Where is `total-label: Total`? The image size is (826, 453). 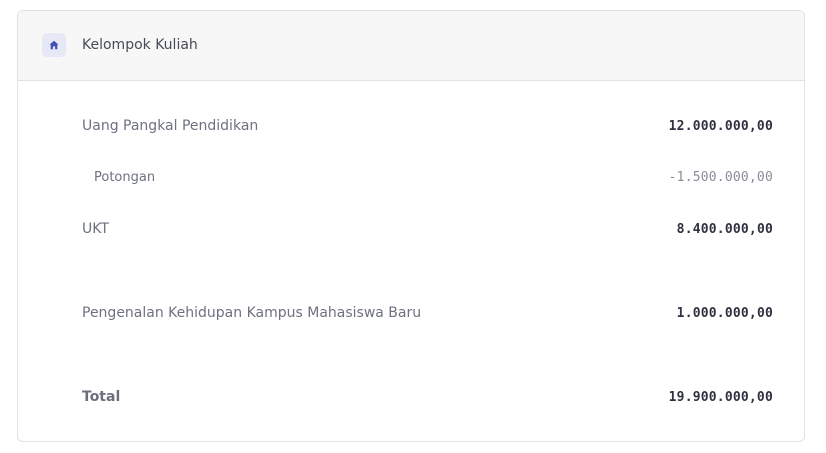 total-label: Total is located at coordinates (101, 397).